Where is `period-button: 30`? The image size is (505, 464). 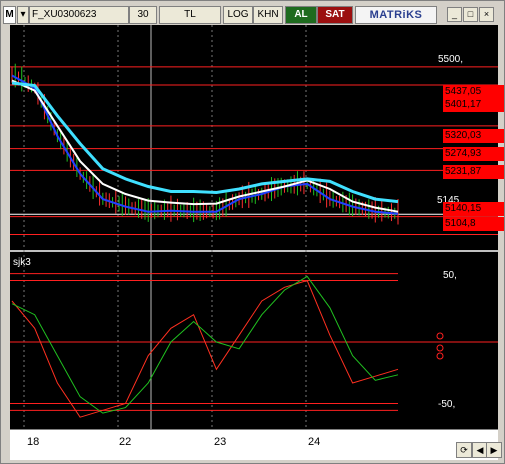 period-button: 30 is located at coordinates (143, 15).